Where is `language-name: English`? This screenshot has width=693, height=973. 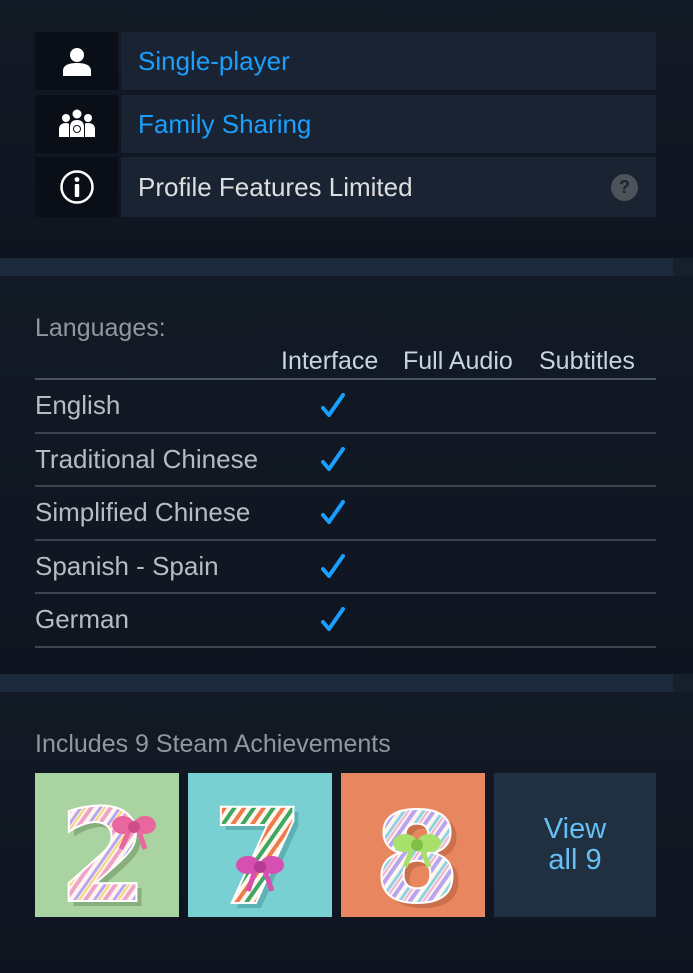
language-name: English is located at coordinates (78, 405).